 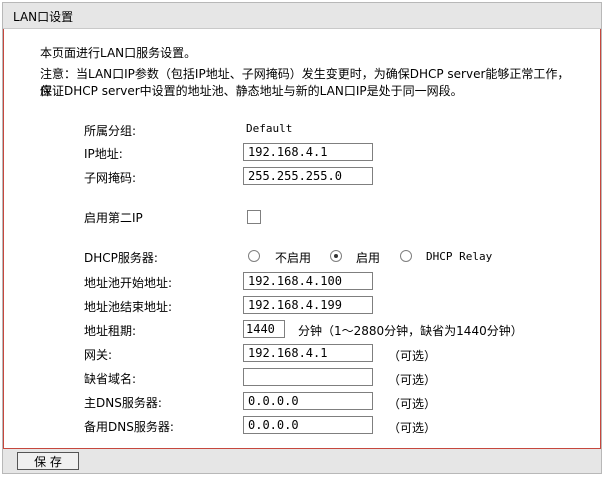 What do you see at coordinates (118, 53) in the screenshot?
I see `intro-text: 本页面进行LAN口服务设置。` at bounding box center [118, 53].